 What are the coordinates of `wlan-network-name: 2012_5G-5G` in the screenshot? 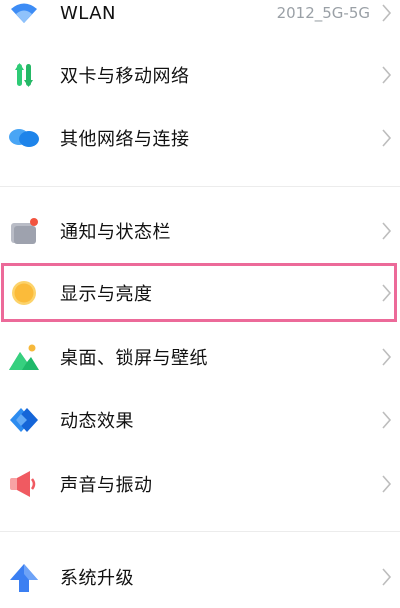 It's located at (323, 13).